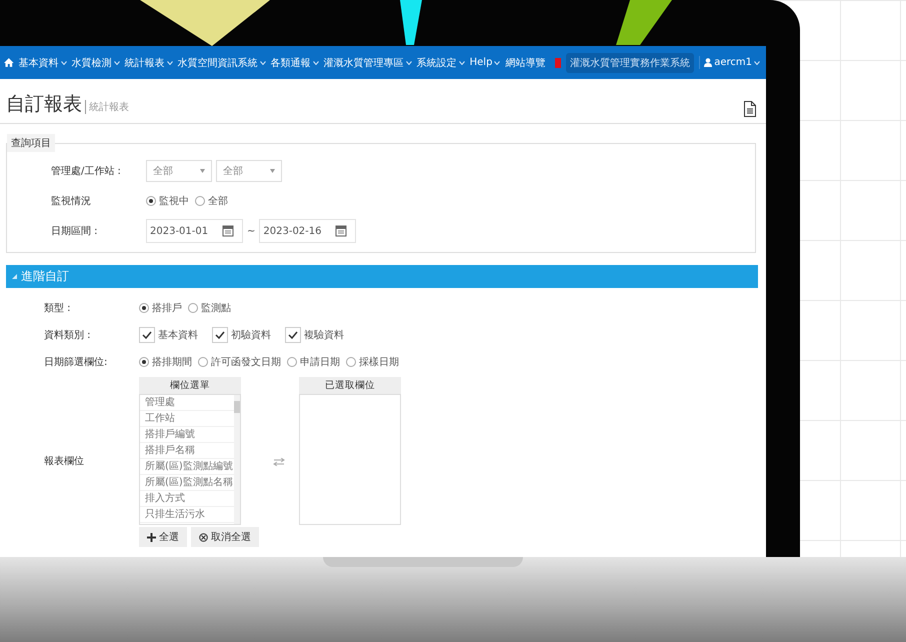 This screenshot has width=906, height=642. I want to click on radio-option: 監視中, so click(167, 201).